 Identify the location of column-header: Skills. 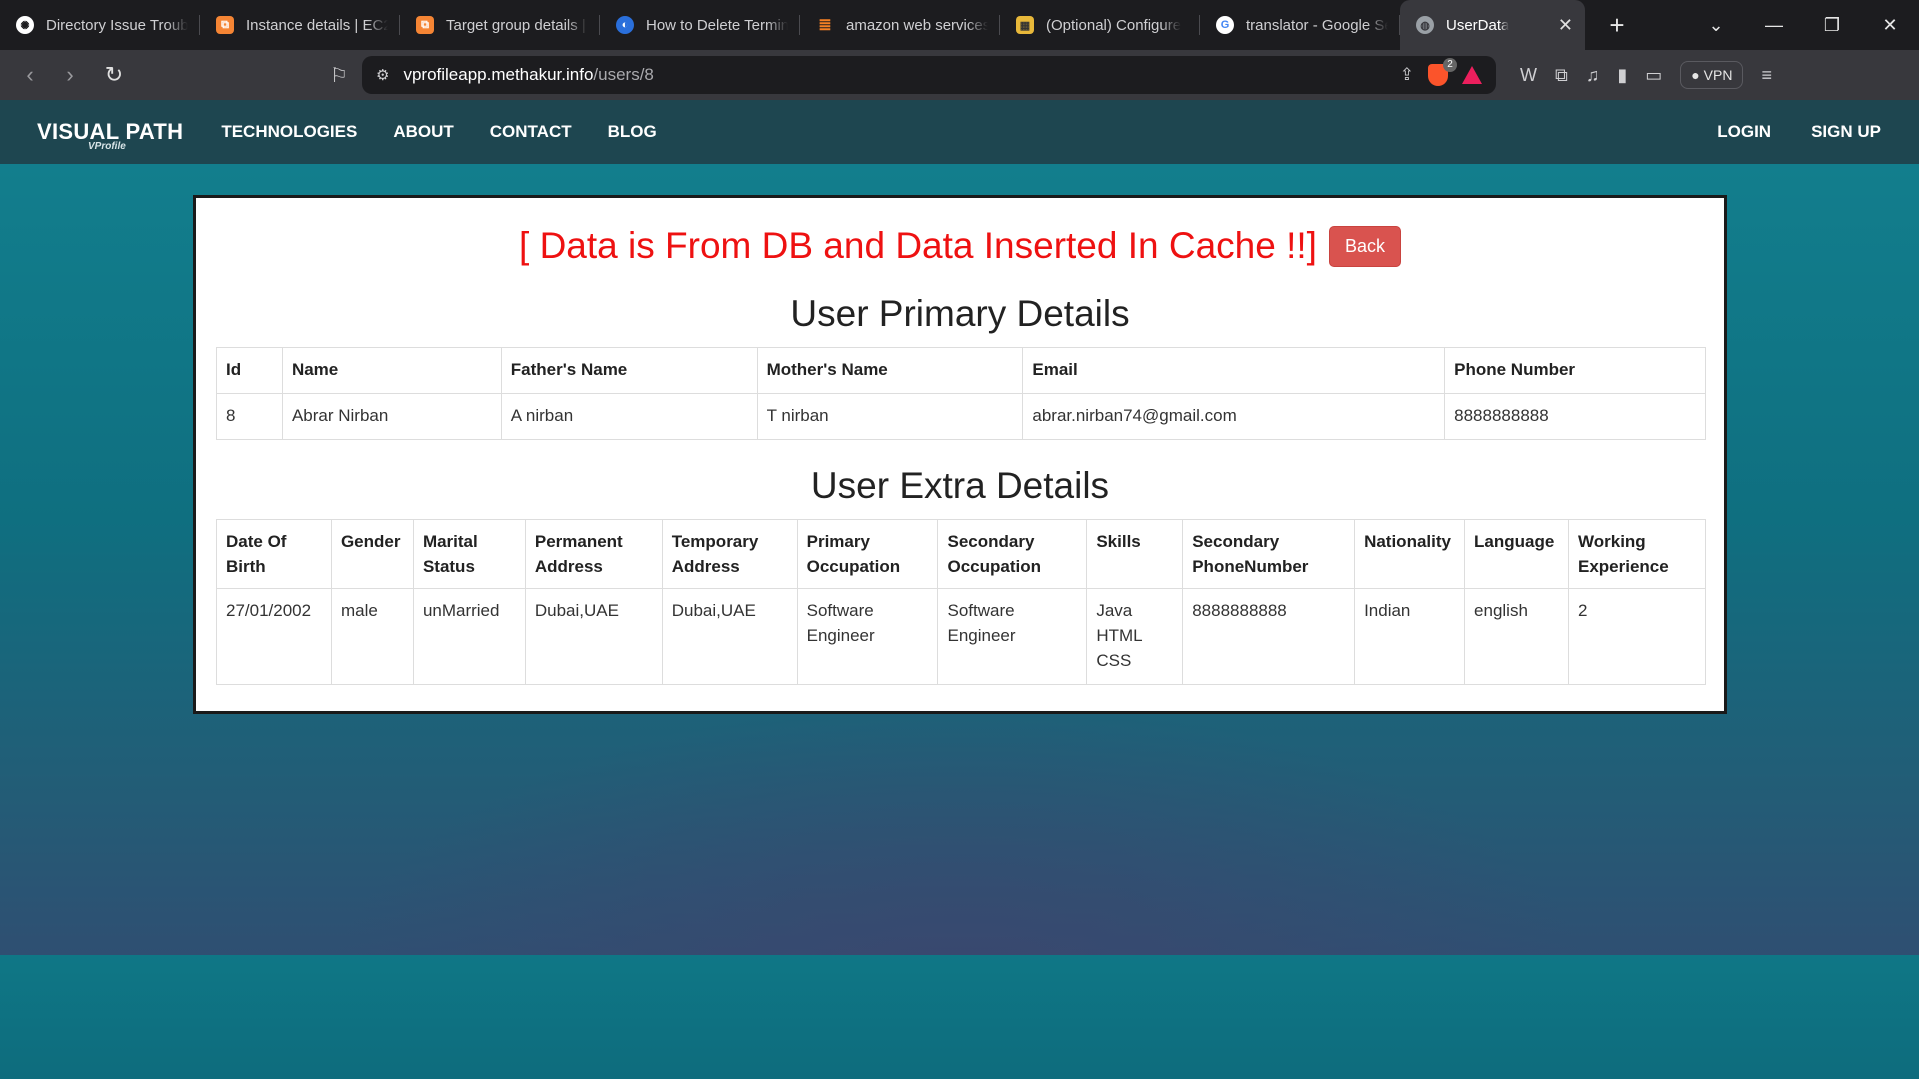
(1135, 554).